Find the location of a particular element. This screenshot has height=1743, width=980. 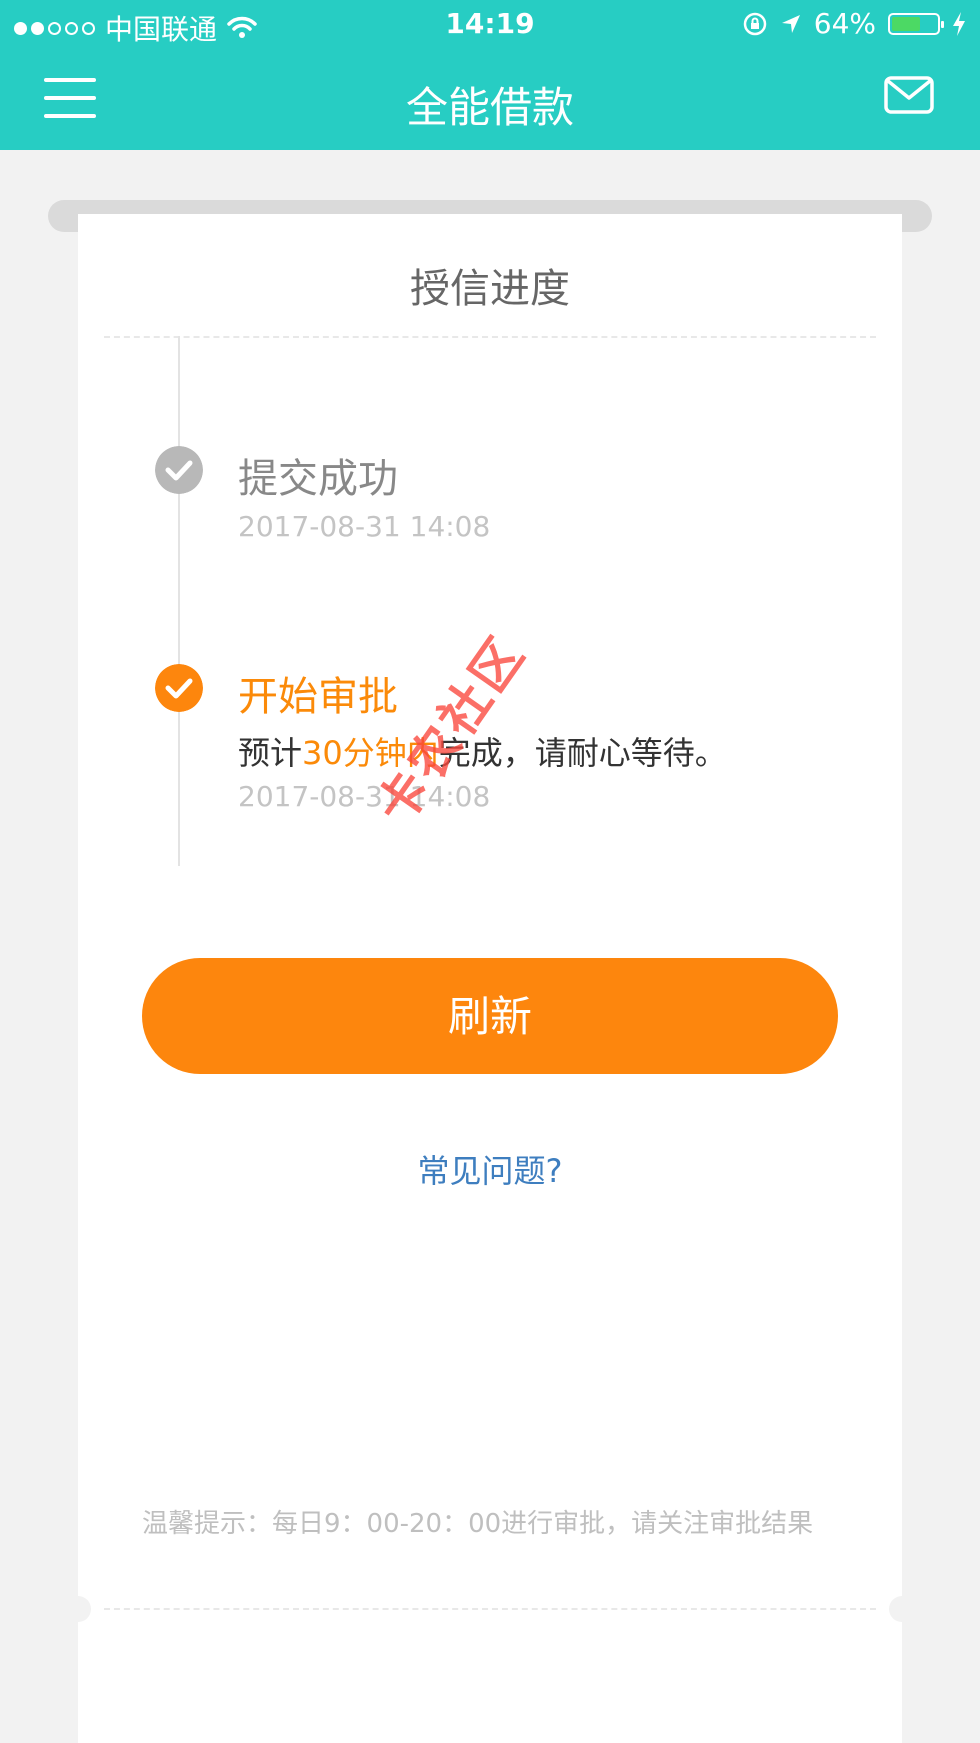

card-title: 授信进度 is located at coordinates (490, 289).